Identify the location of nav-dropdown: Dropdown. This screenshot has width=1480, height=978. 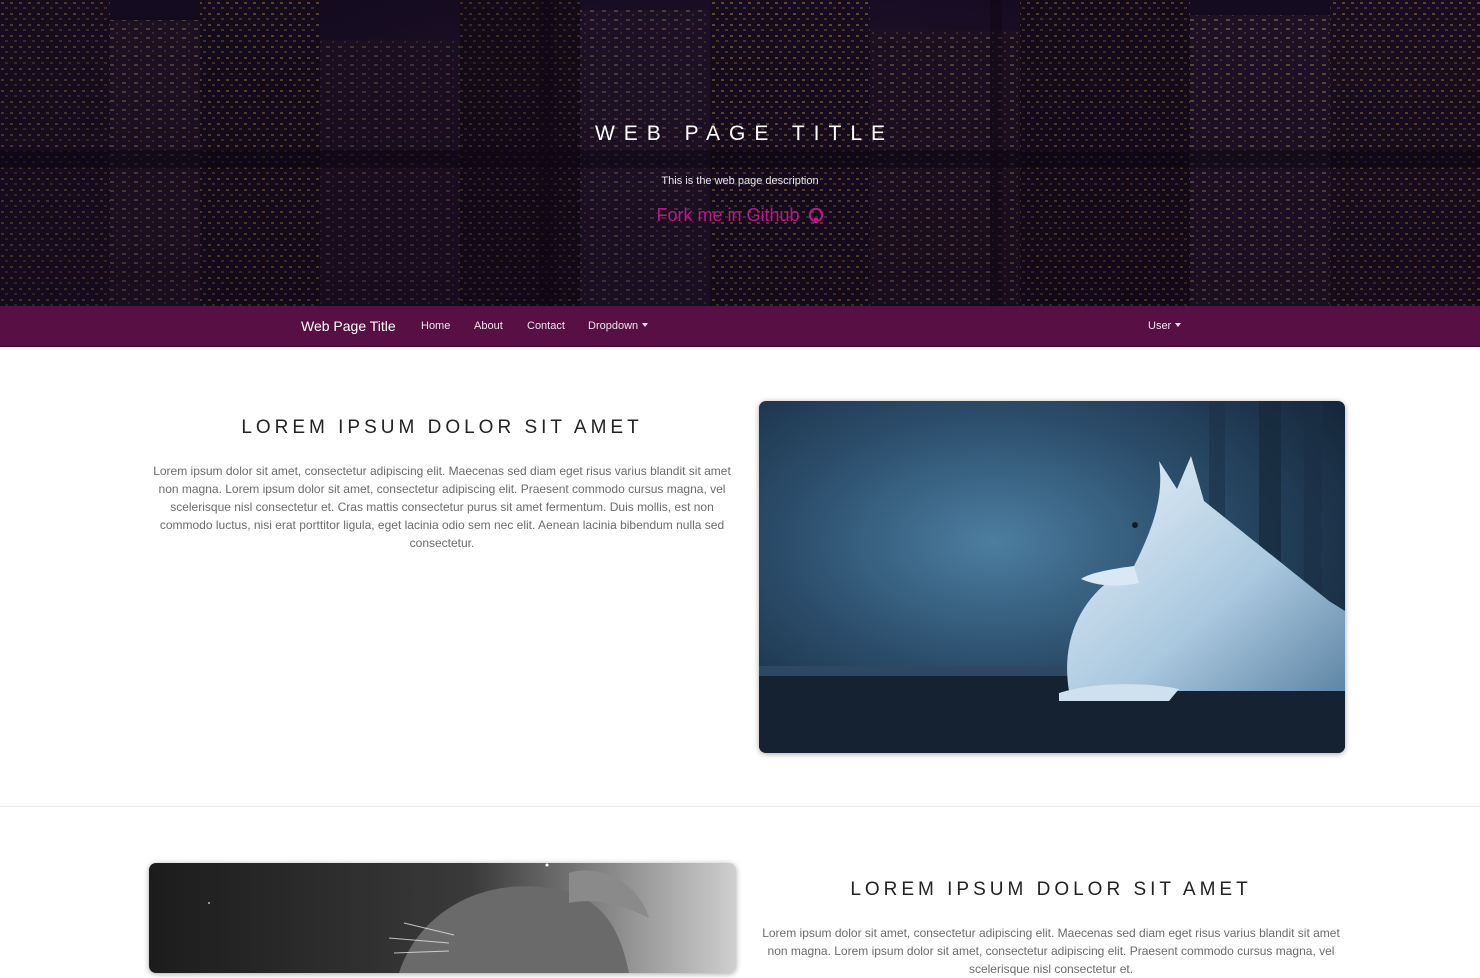
(618, 326).